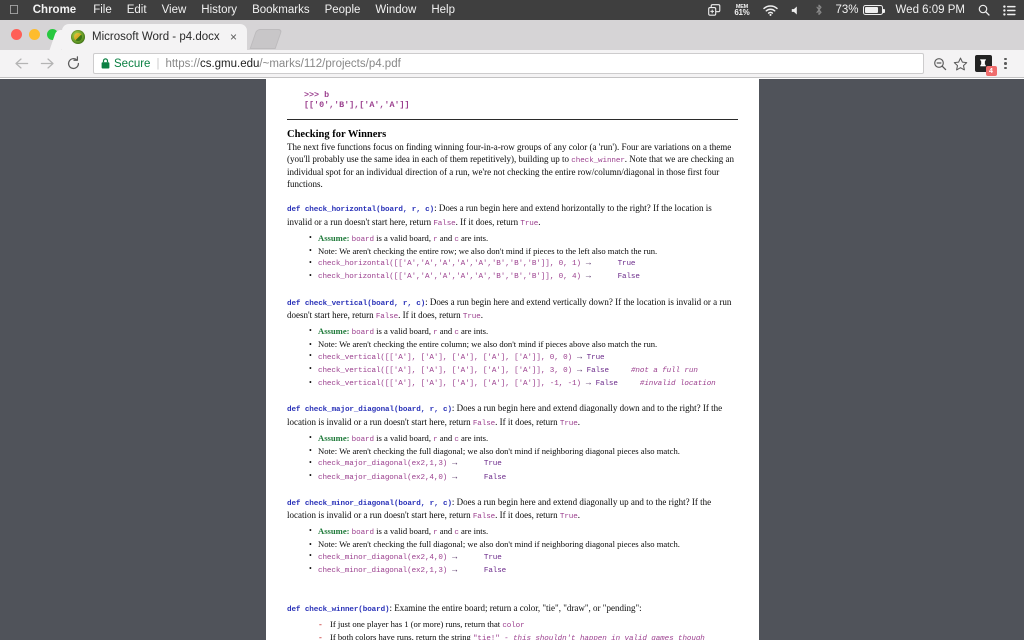  What do you see at coordinates (984, 10) in the screenshot?
I see `spotlight-search-icon` at bounding box center [984, 10].